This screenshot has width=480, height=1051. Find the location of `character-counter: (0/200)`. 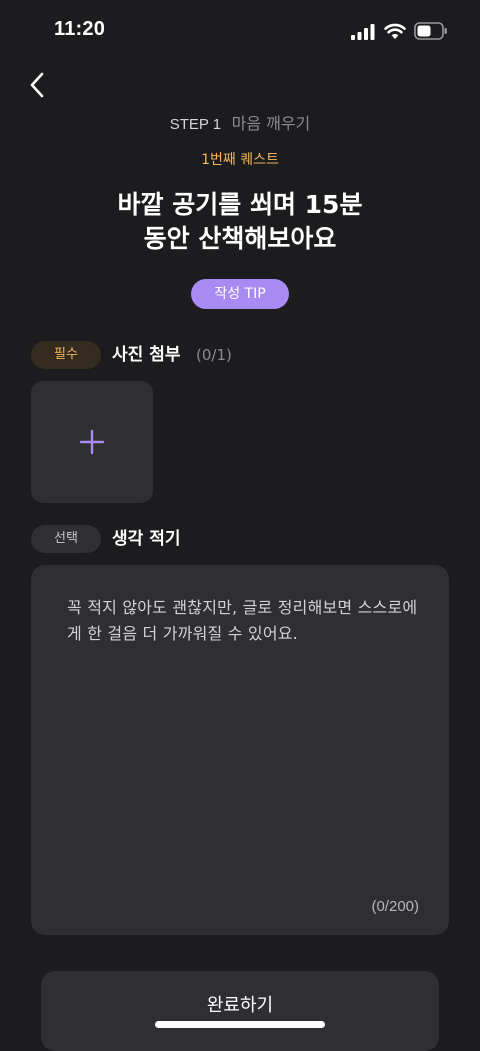

character-counter: (0/200) is located at coordinates (395, 906).